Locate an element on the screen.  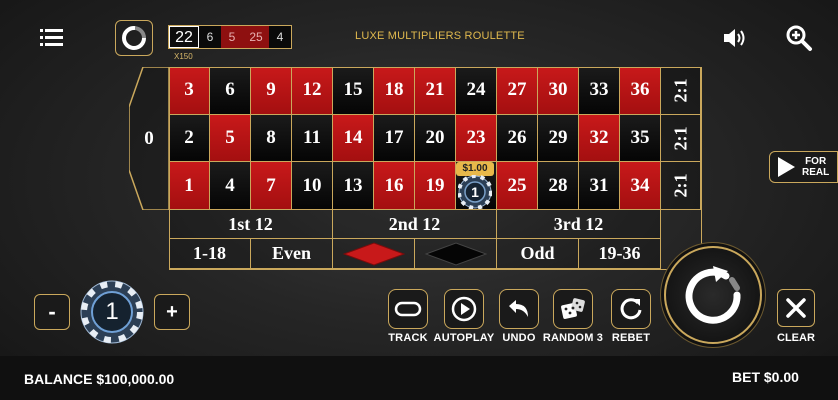
sound-icon is located at coordinates (735, 38).